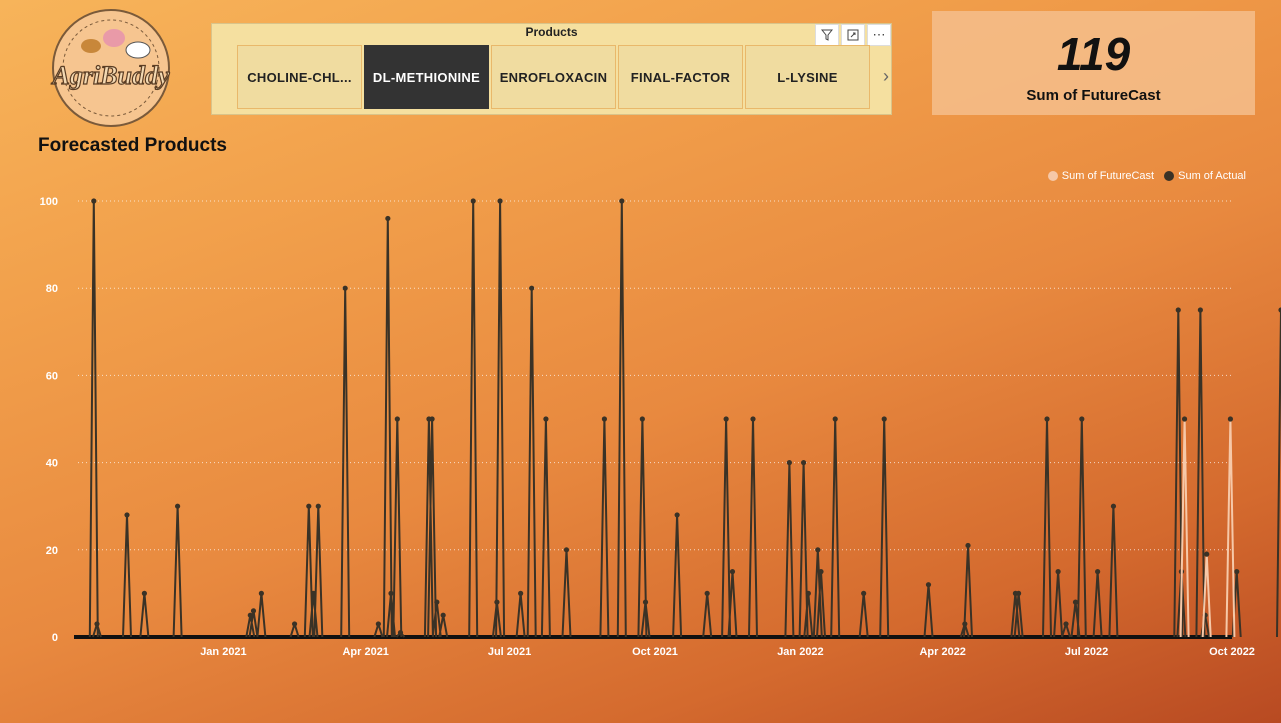 The height and width of the screenshot is (723, 1281). I want to click on y-tick-label: 100, so click(49, 202).